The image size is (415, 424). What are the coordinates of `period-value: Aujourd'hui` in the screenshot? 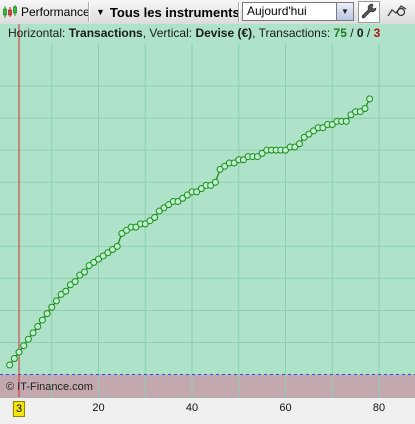 It's located at (277, 11).